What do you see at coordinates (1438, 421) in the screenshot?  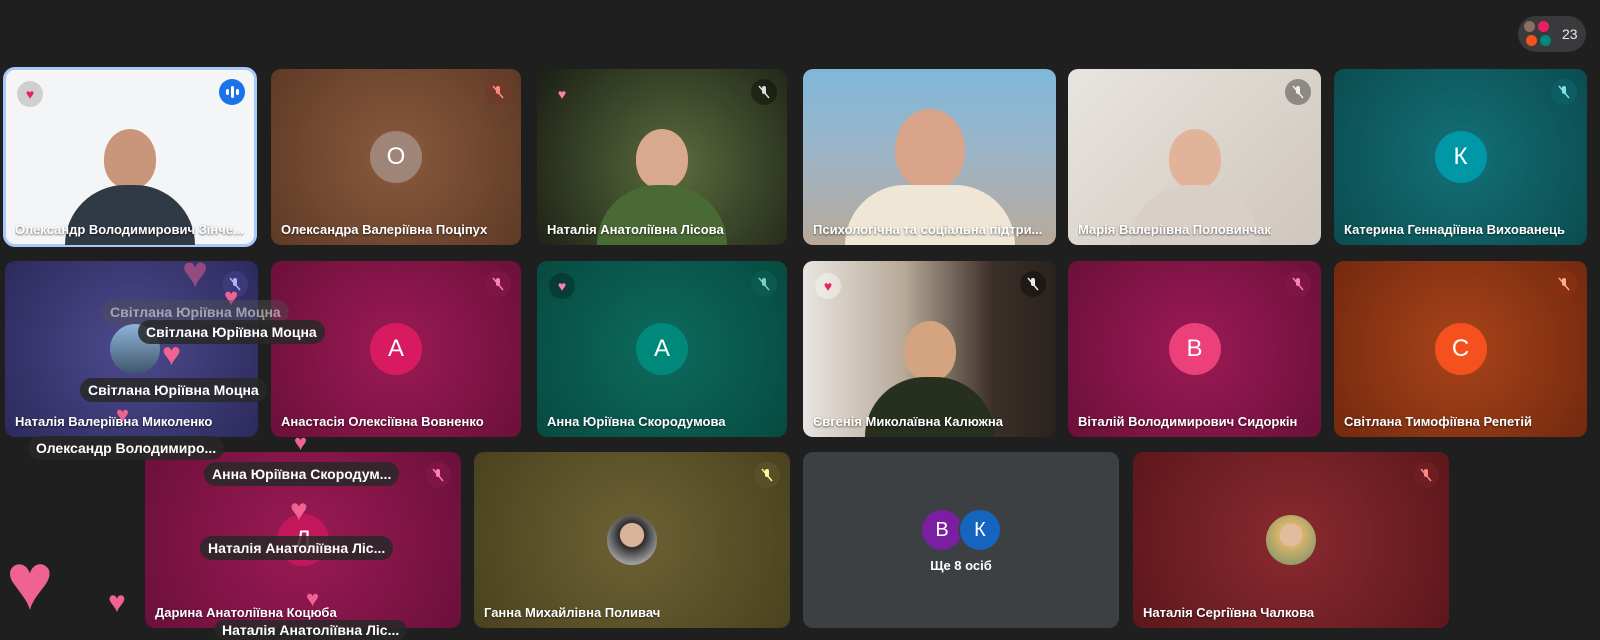 I see `participant-name: Світлана Тимофіївна Репетій` at bounding box center [1438, 421].